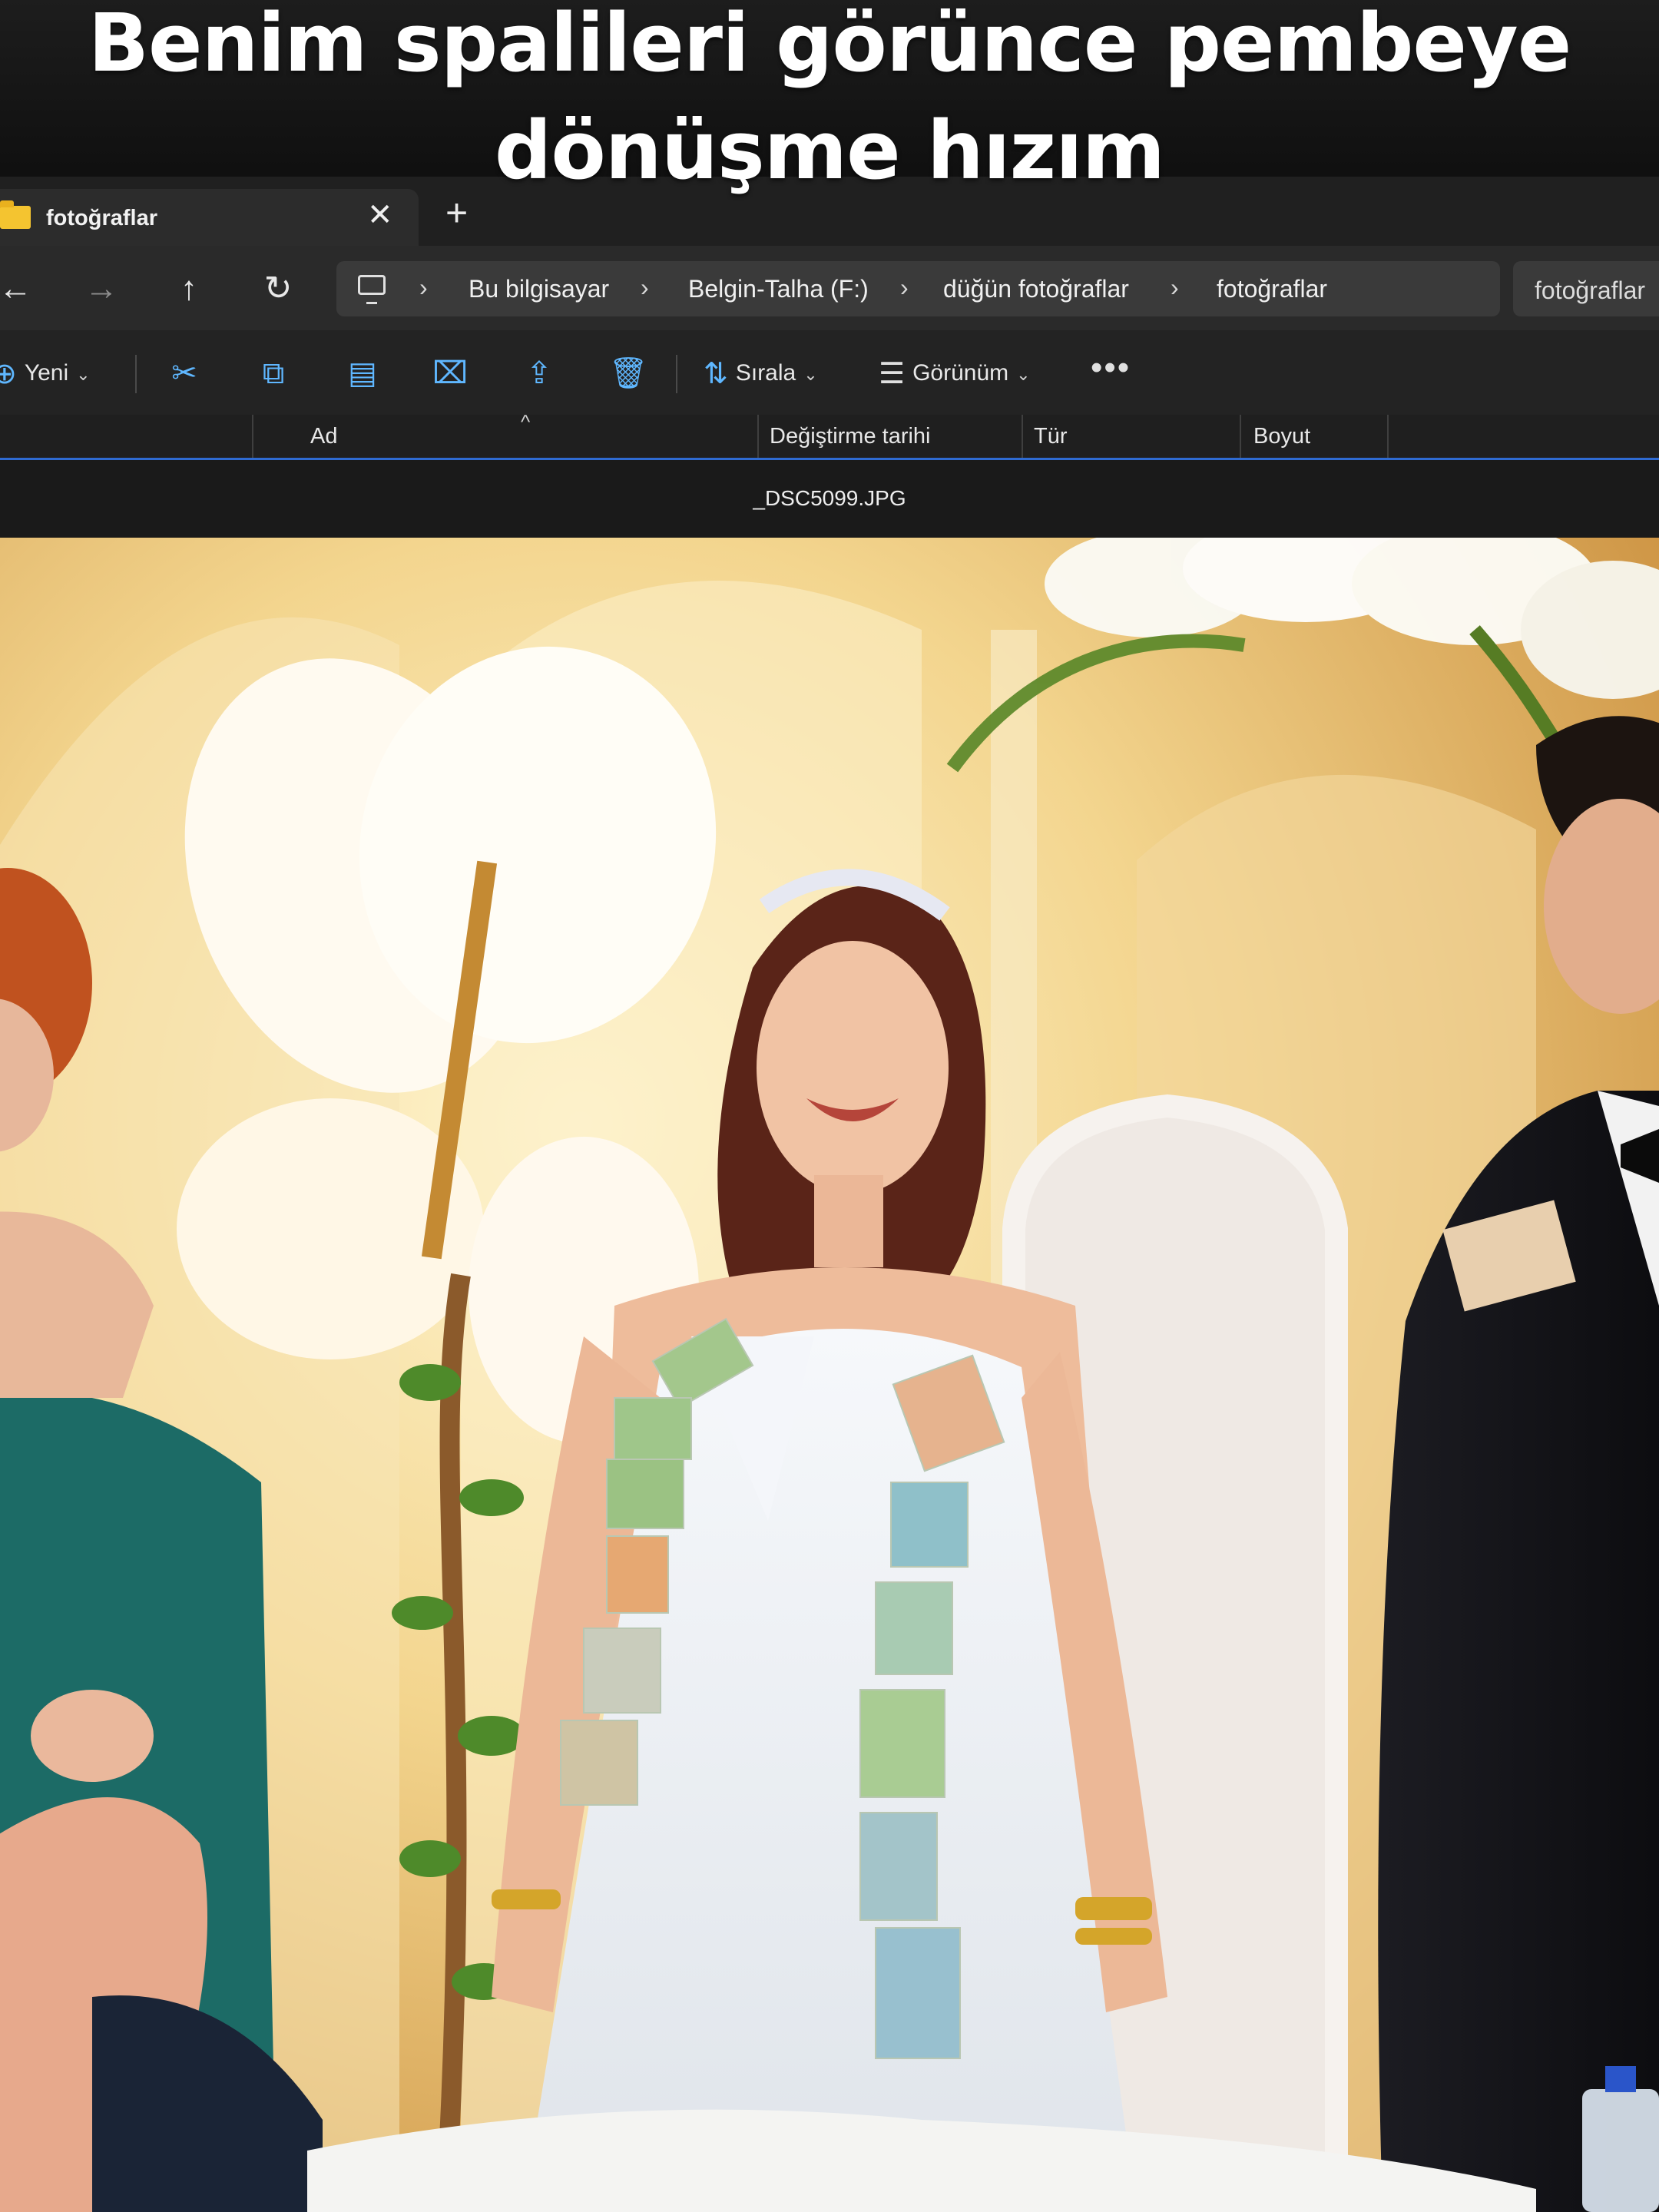 Image resolution: width=1659 pixels, height=2212 pixels. What do you see at coordinates (184, 374) in the screenshot?
I see `cut-icon: ✂` at bounding box center [184, 374].